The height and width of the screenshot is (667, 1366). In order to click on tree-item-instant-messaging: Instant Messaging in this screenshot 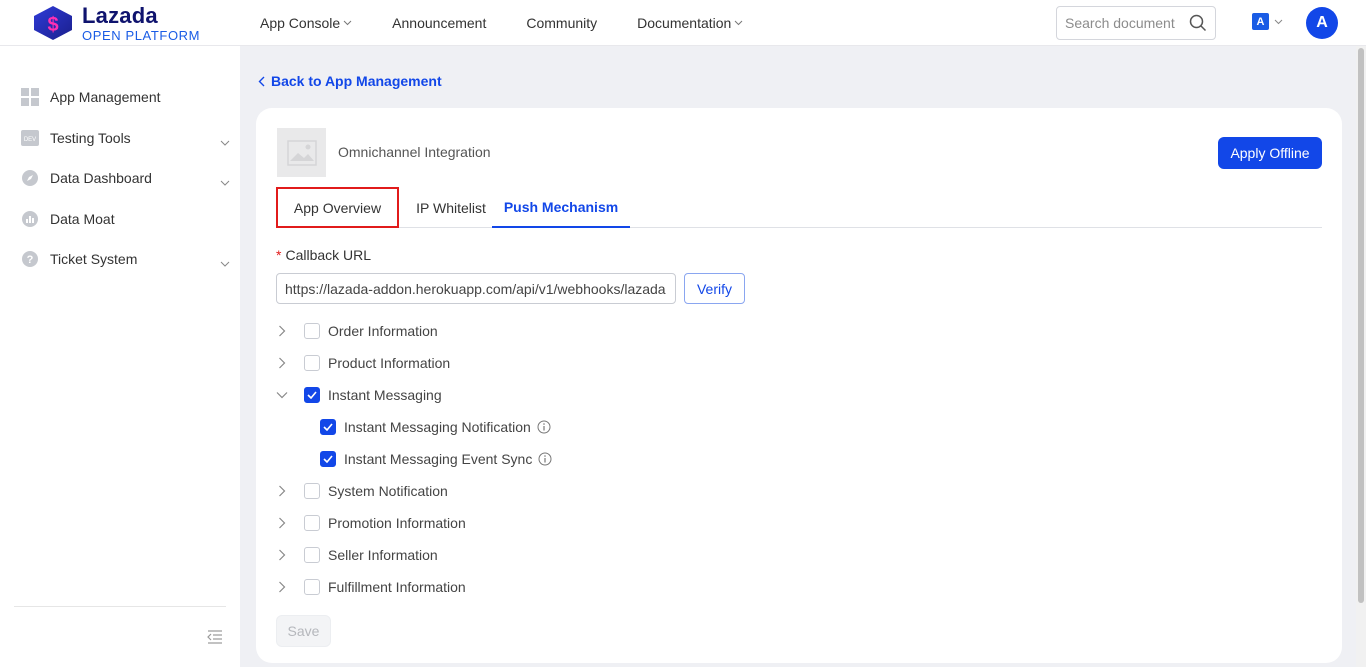, I will do `click(359, 395)`.